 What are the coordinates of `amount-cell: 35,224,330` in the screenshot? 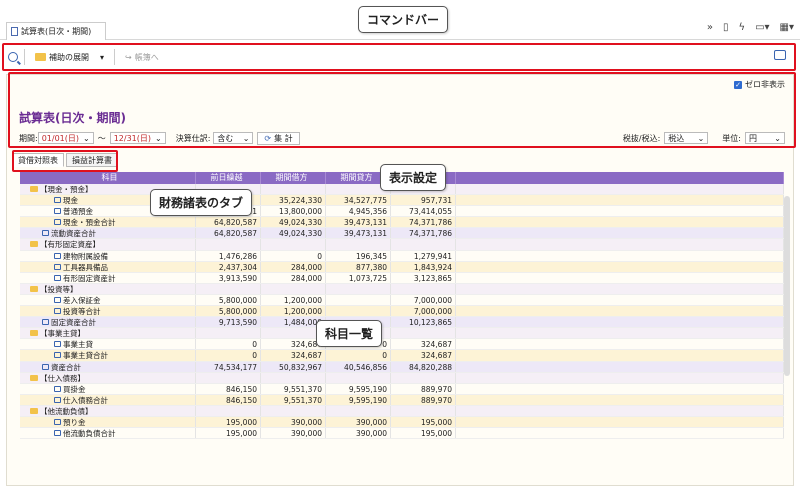 It's located at (293, 200).